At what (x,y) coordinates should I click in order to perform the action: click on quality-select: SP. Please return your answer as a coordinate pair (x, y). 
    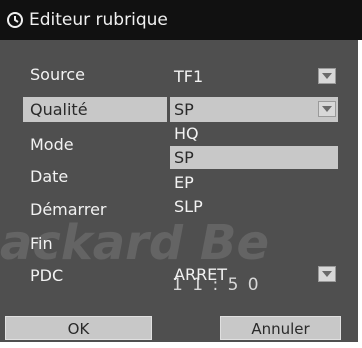
    Looking at the image, I should click on (254, 109).